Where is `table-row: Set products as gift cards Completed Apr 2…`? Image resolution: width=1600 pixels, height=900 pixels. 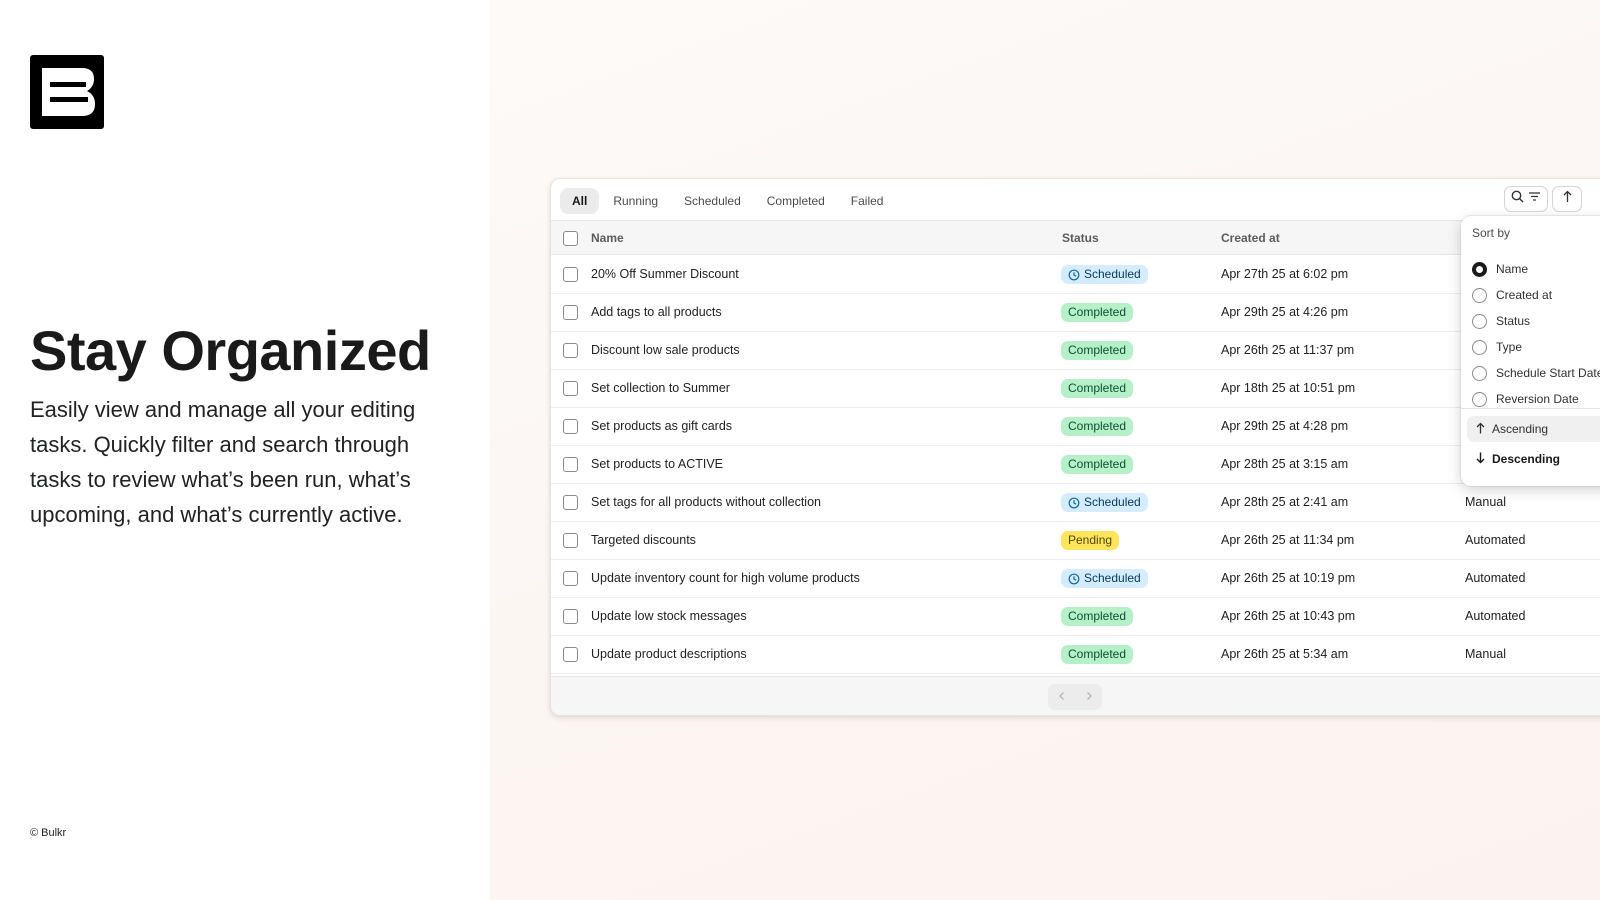
table-row: Set products as gift cards Completed Apr 2… is located at coordinates (1075, 427).